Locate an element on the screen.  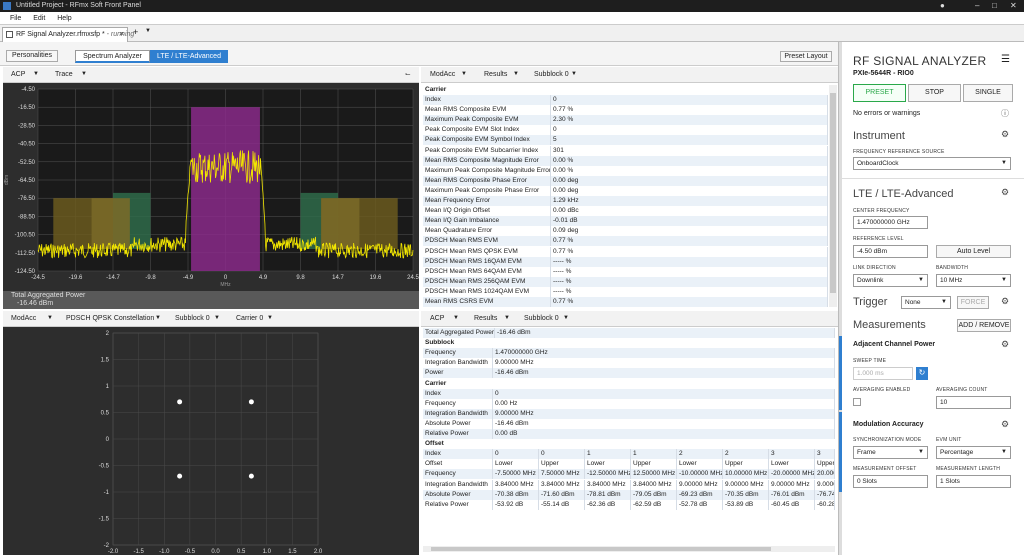
document-tab: RF Signal Analyzer.rfmxsfp * - running × is located at coordinates (68, 34).